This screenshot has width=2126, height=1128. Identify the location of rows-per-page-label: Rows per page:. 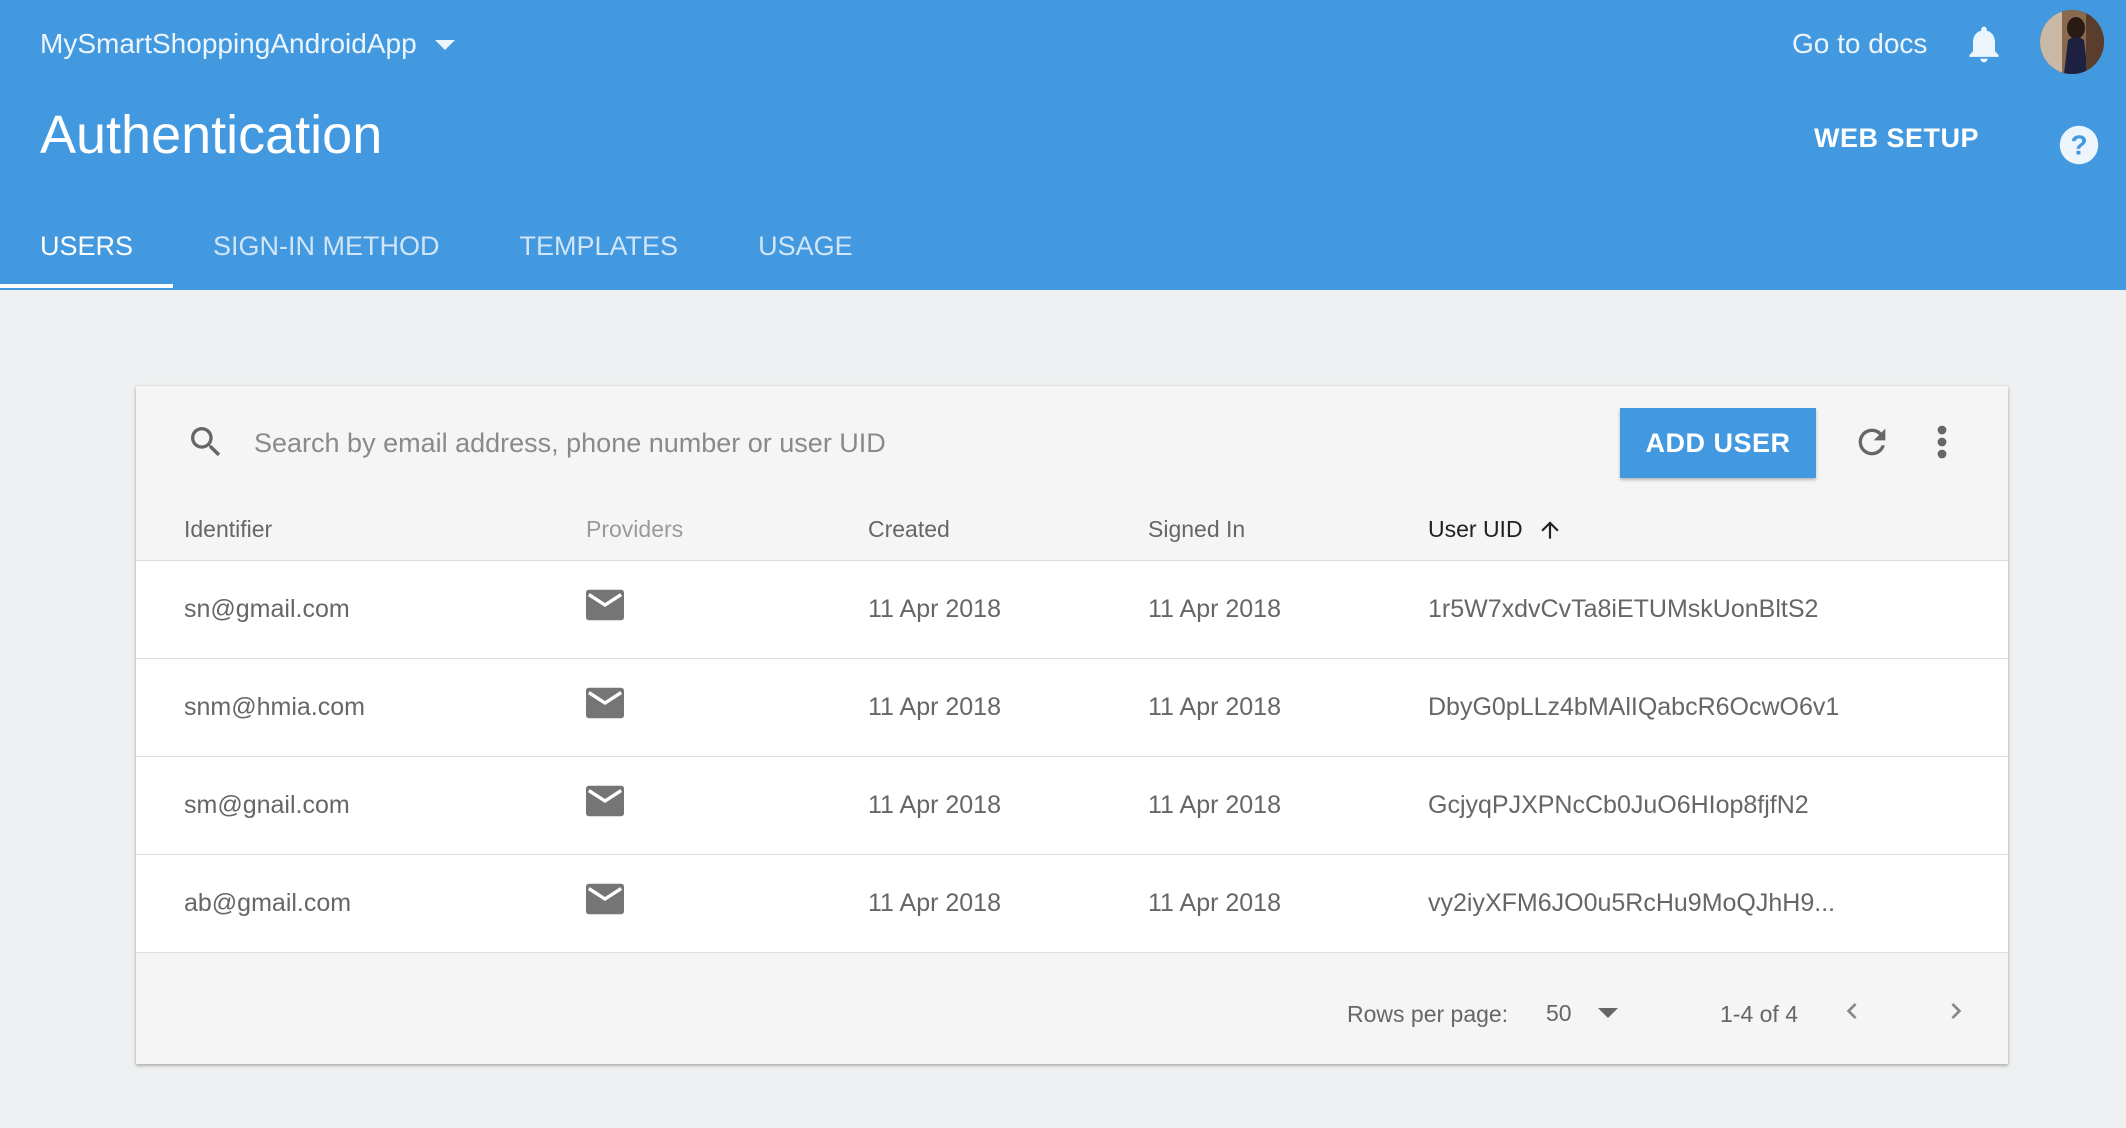
(1428, 1014).